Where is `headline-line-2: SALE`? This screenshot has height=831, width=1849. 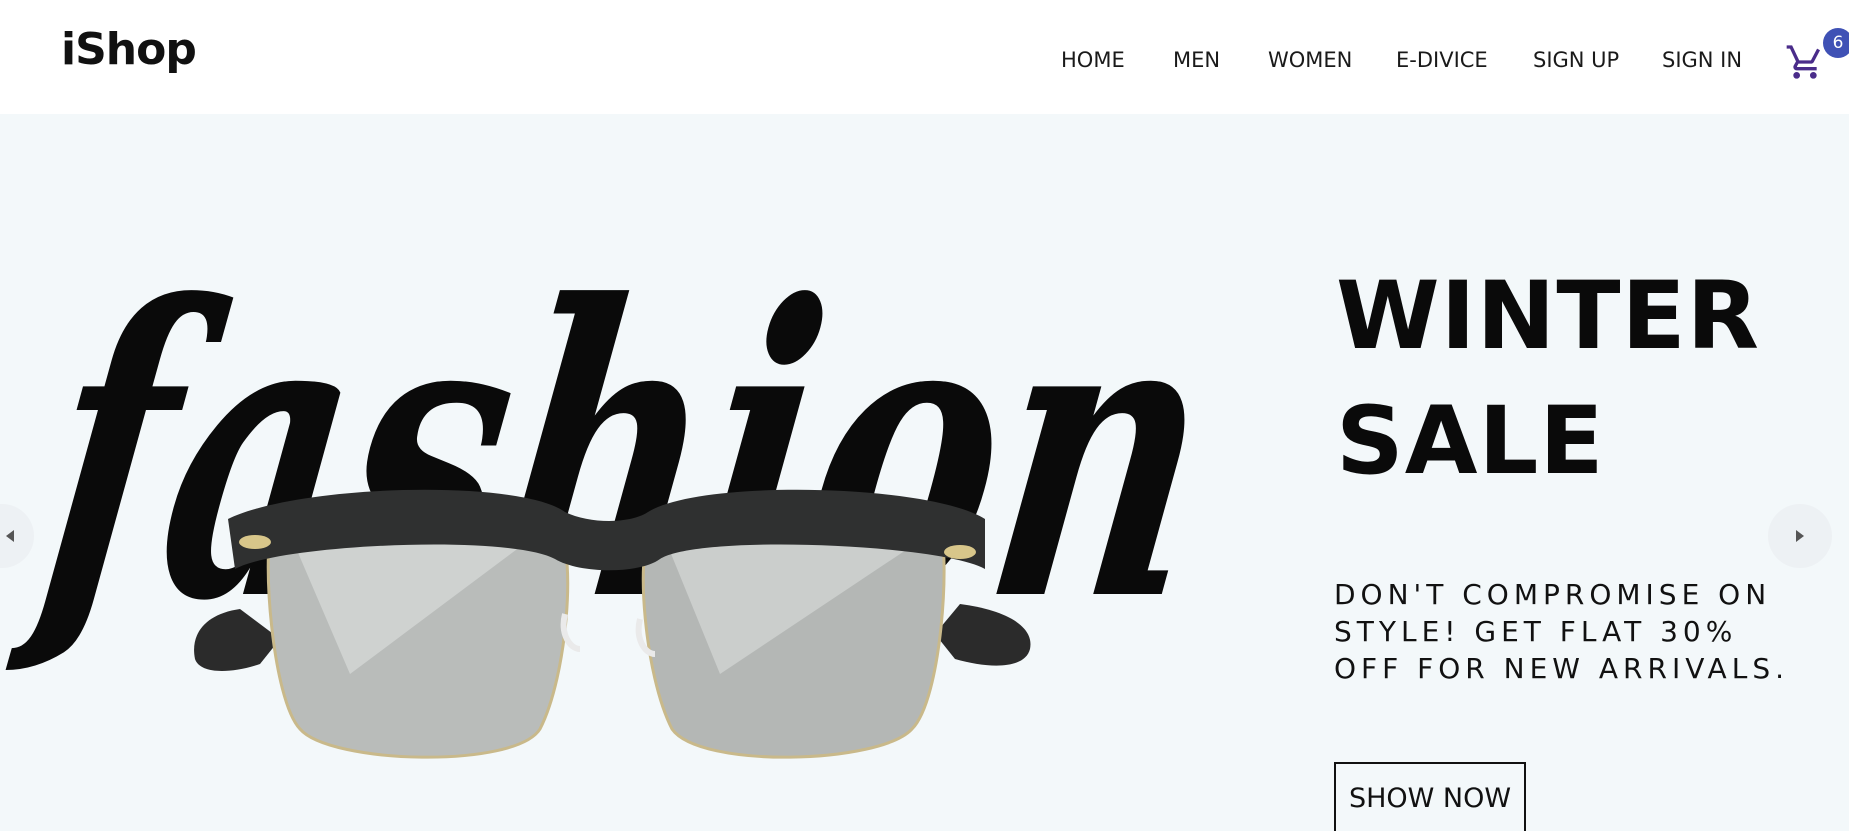
headline-line-2: SALE is located at coordinates (1470, 441).